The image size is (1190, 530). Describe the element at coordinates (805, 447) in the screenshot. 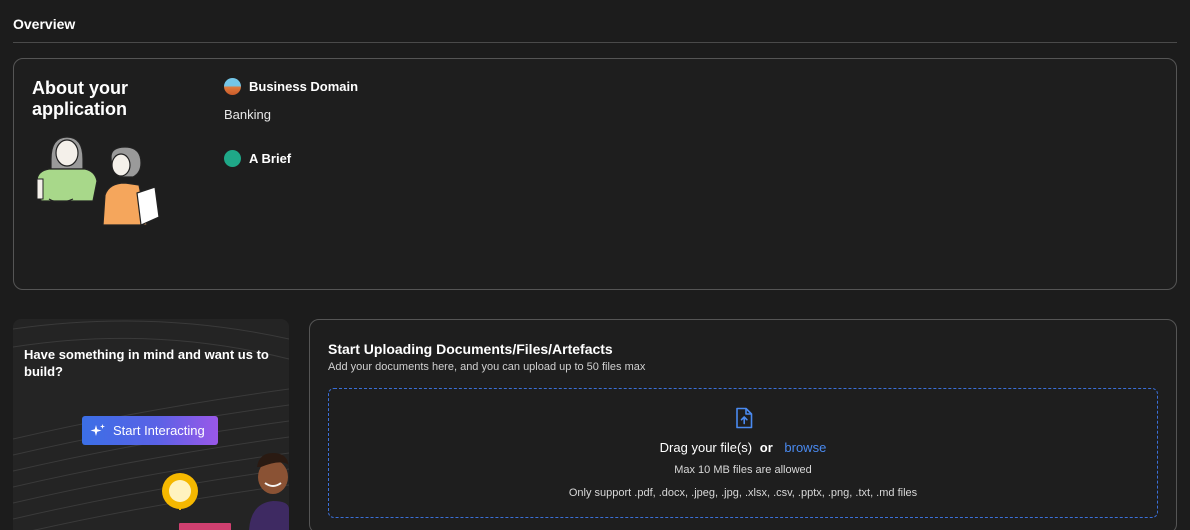

I see `browse-link: browse` at that location.